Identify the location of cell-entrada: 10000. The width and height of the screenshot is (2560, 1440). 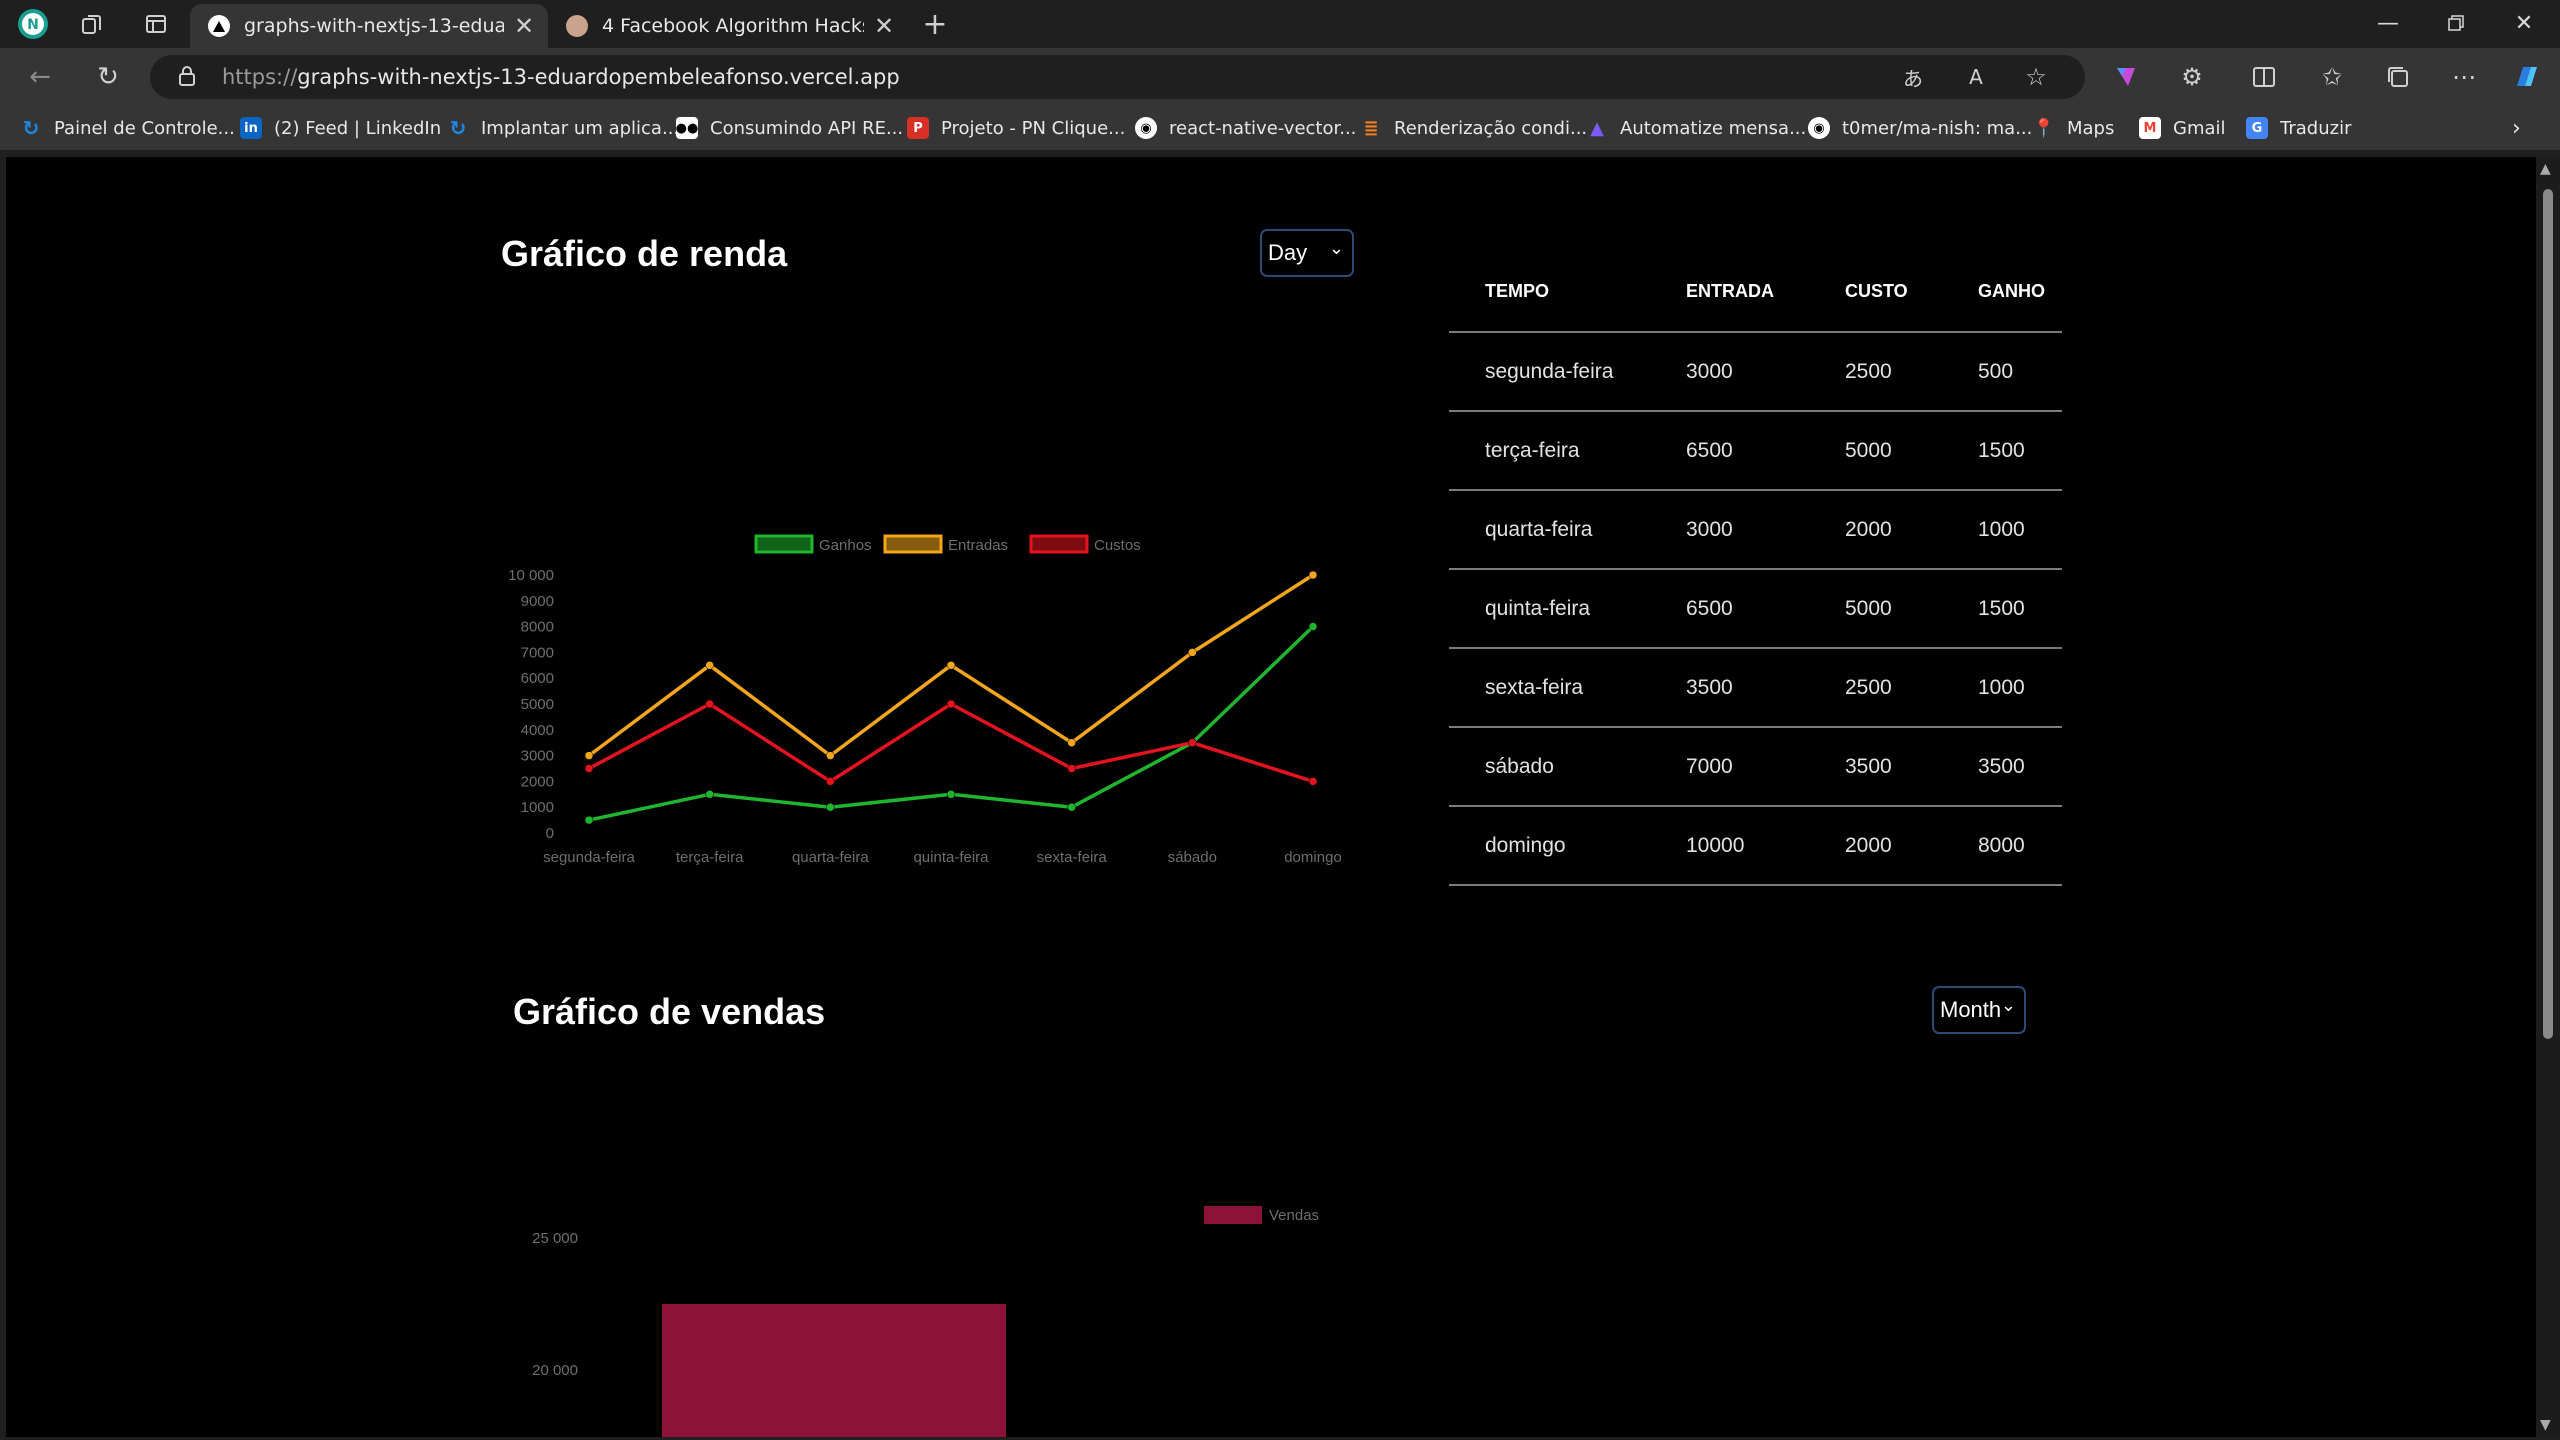
(1715, 845).